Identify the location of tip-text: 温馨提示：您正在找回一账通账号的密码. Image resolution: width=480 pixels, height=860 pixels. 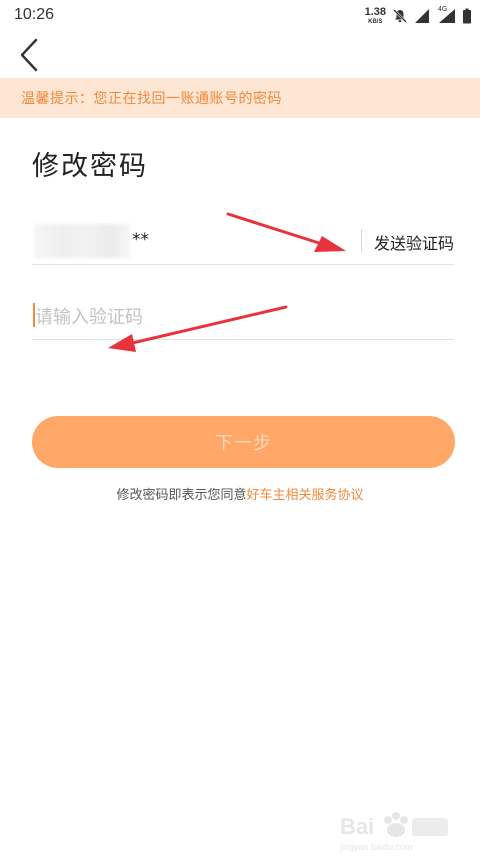
(151, 99).